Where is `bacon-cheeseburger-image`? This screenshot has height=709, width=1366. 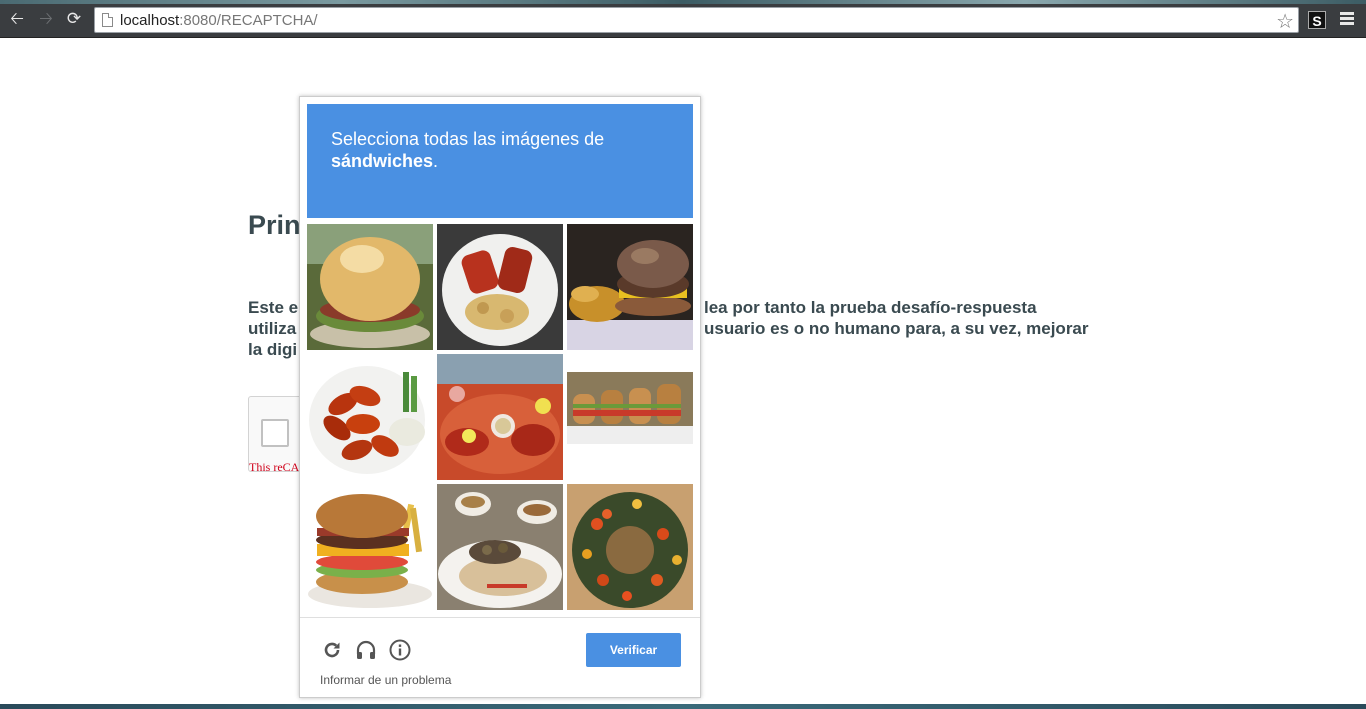 bacon-cheeseburger-image is located at coordinates (370, 547).